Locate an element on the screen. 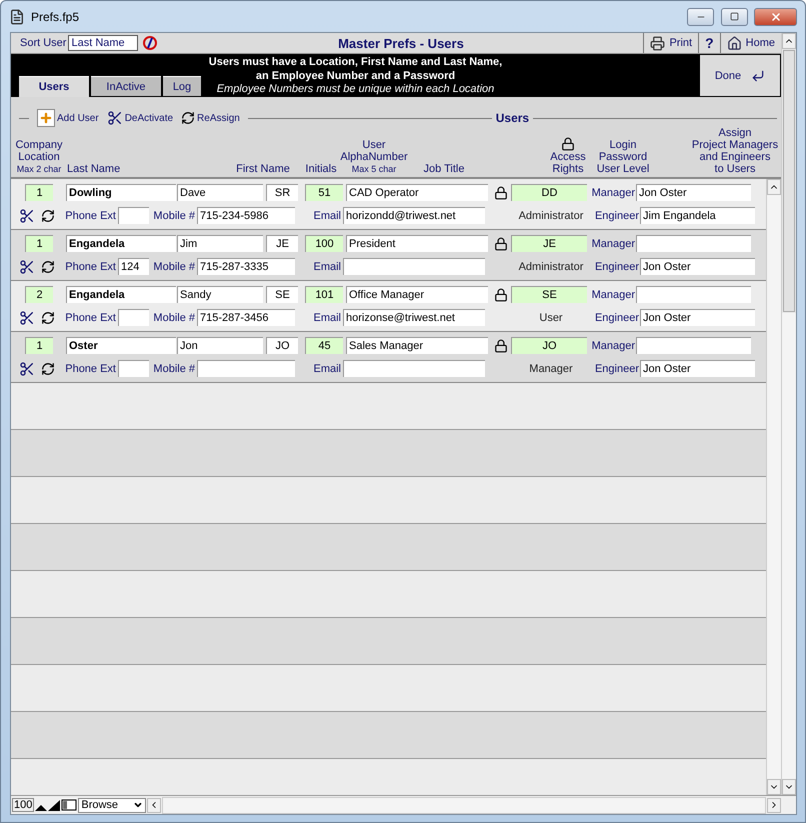 The height and width of the screenshot is (823, 806). user-level-text: Administrator is located at coordinates (551, 266).